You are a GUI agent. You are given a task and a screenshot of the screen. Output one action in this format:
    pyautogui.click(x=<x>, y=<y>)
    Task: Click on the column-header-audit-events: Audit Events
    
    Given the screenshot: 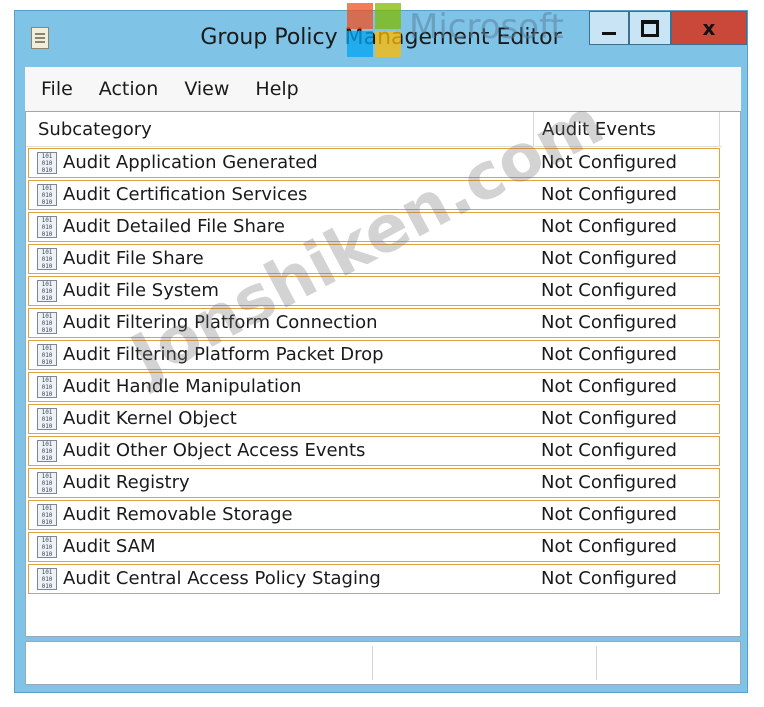 What is the action you would take?
    pyautogui.click(x=627, y=129)
    